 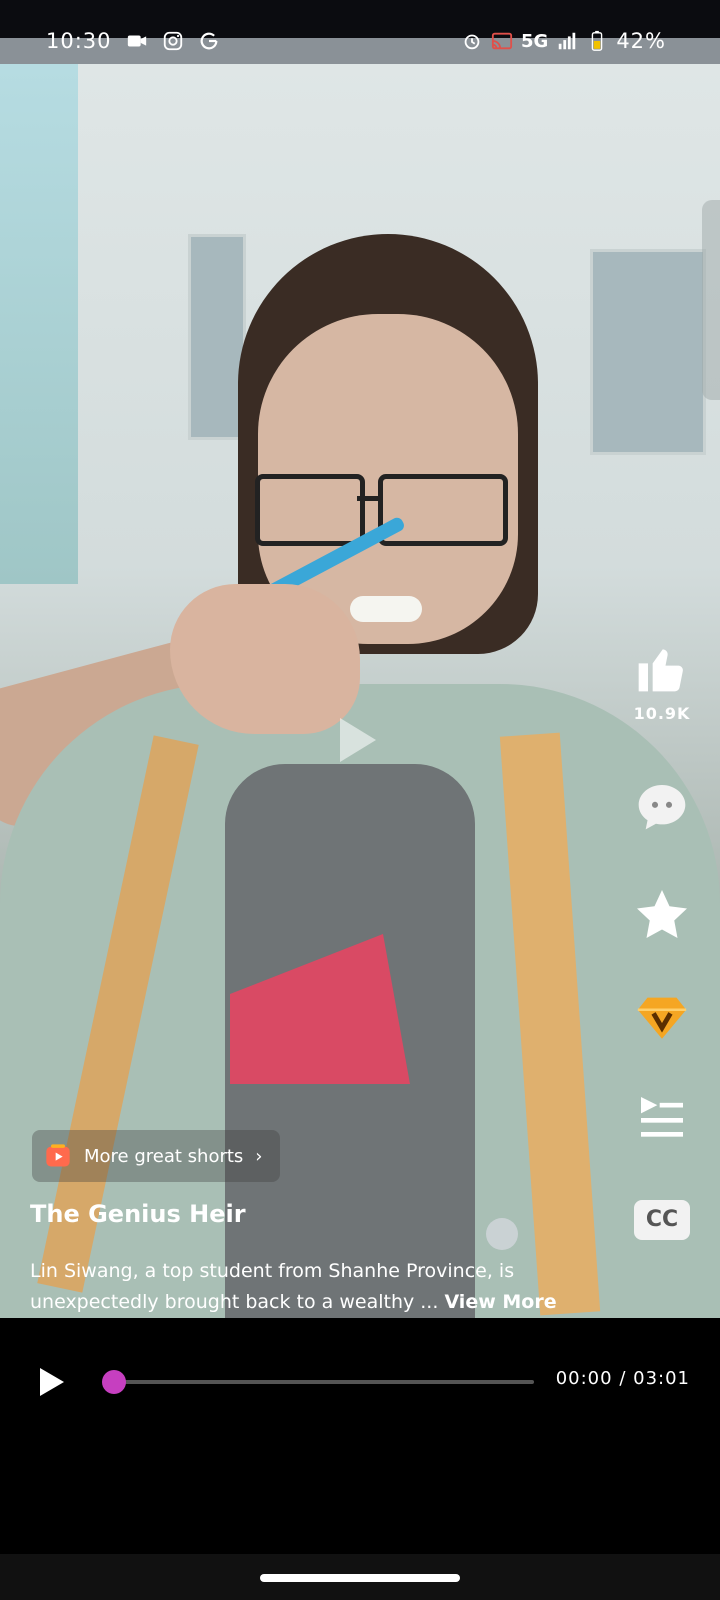 I want to click on cc-button: CC, so click(x=662, y=1220).